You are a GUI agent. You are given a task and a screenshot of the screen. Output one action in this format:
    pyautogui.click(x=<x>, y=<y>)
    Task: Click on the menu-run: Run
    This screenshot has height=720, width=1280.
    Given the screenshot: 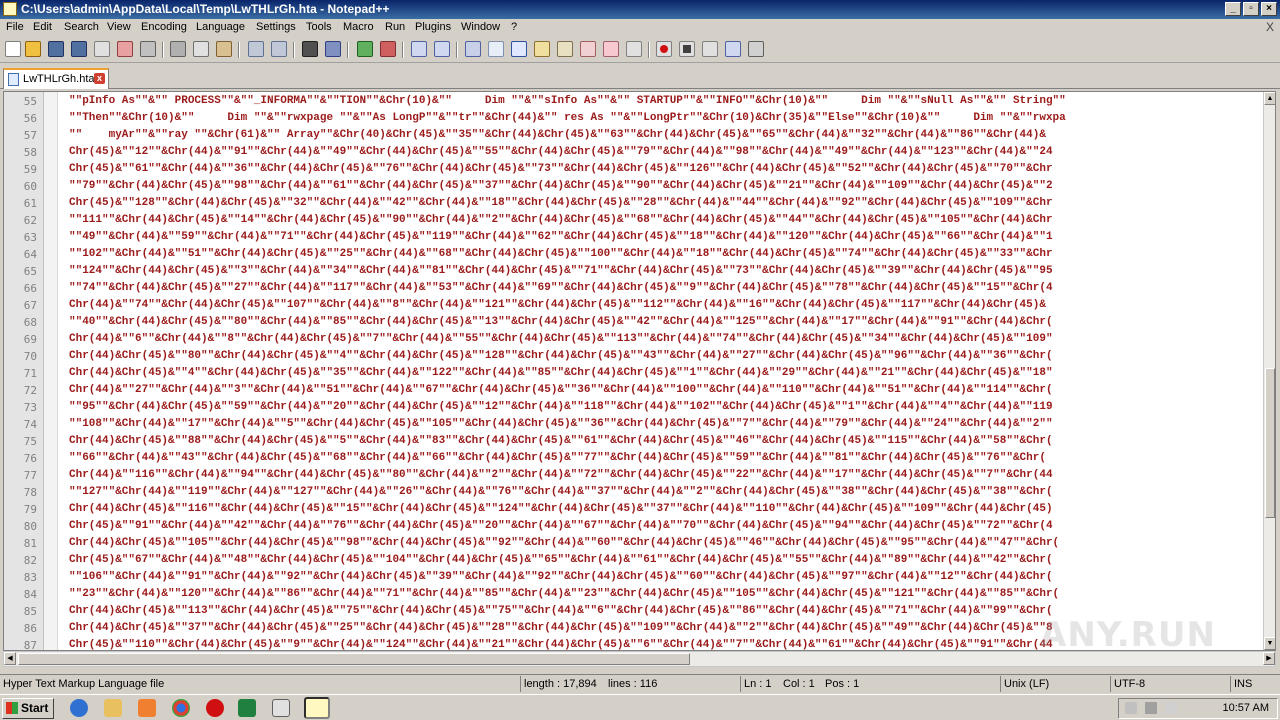 What is the action you would take?
    pyautogui.click(x=395, y=27)
    